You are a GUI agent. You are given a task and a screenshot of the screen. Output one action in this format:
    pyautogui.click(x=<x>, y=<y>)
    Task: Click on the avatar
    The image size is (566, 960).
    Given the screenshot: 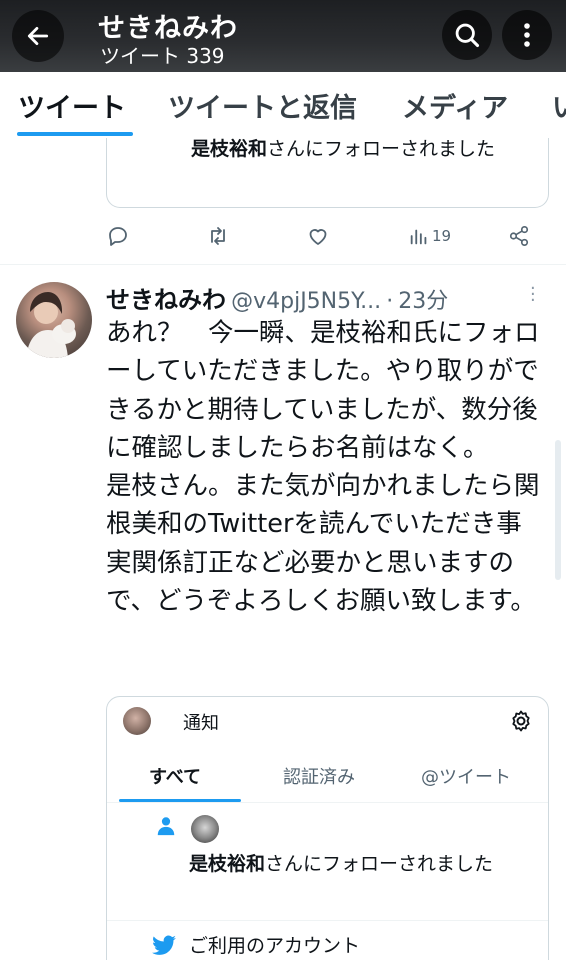 What is the action you would take?
    pyautogui.click(x=54, y=320)
    